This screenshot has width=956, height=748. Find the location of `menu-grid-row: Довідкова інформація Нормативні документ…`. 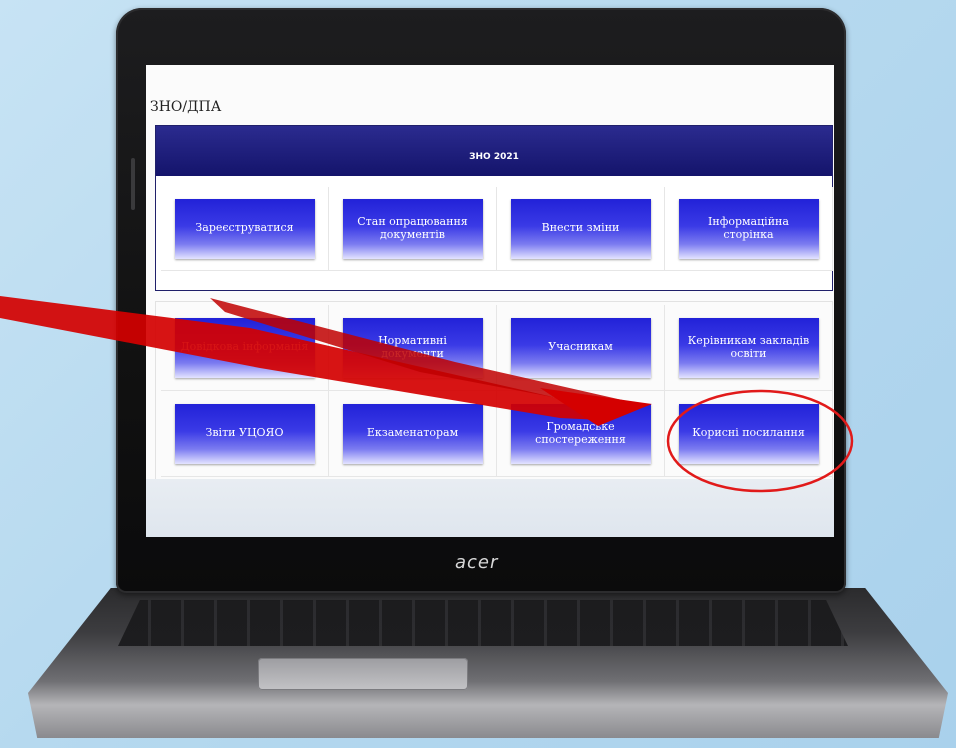

menu-grid-row: Довідкова інформація Нормативні документ… is located at coordinates (497, 348).